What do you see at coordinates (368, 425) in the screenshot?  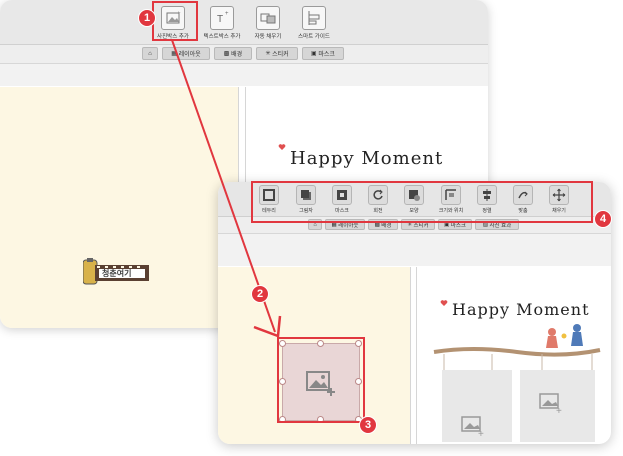 I see `callout-badge-3: 3` at bounding box center [368, 425].